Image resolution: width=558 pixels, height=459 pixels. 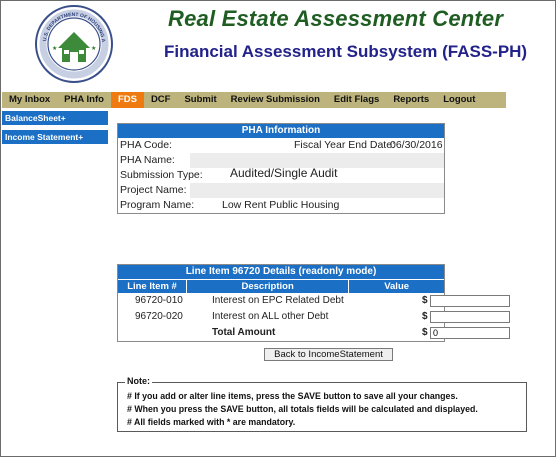 What do you see at coordinates (127, 100) in the screenshot?
I see `nav-fds: FDS` at bounding box center [127, 100].